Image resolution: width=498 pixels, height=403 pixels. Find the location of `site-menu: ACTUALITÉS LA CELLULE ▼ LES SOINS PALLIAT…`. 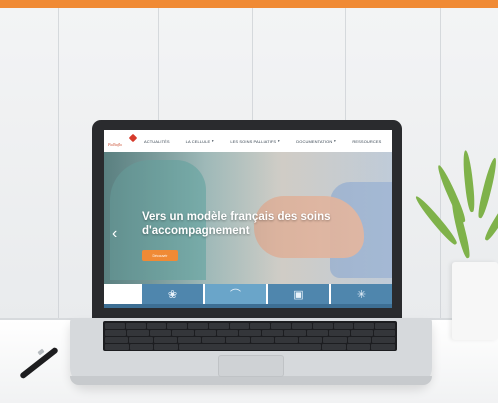

site-menu: ACTUALITÉS LA CELLULE ▼ LES SOINS PALLIAT… is located at coordinates (262, 141).